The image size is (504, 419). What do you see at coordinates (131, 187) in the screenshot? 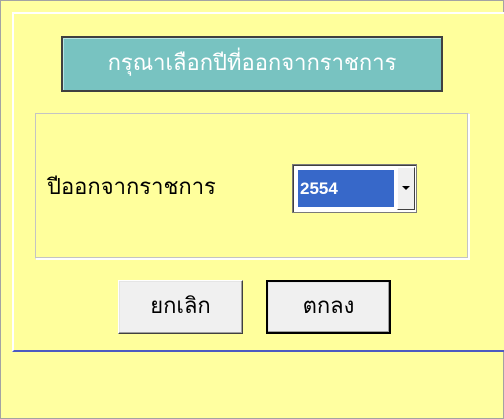
I see `year-label: ปีออกจากราชการ` at bounding box center [131, 187].